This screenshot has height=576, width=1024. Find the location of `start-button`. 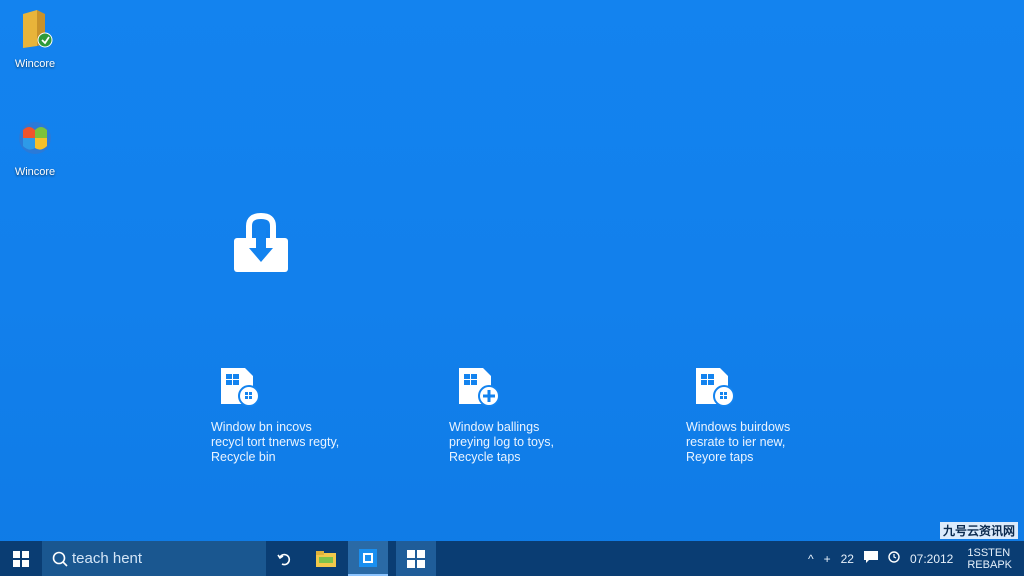

start-button is located at coordinates (21, 558).